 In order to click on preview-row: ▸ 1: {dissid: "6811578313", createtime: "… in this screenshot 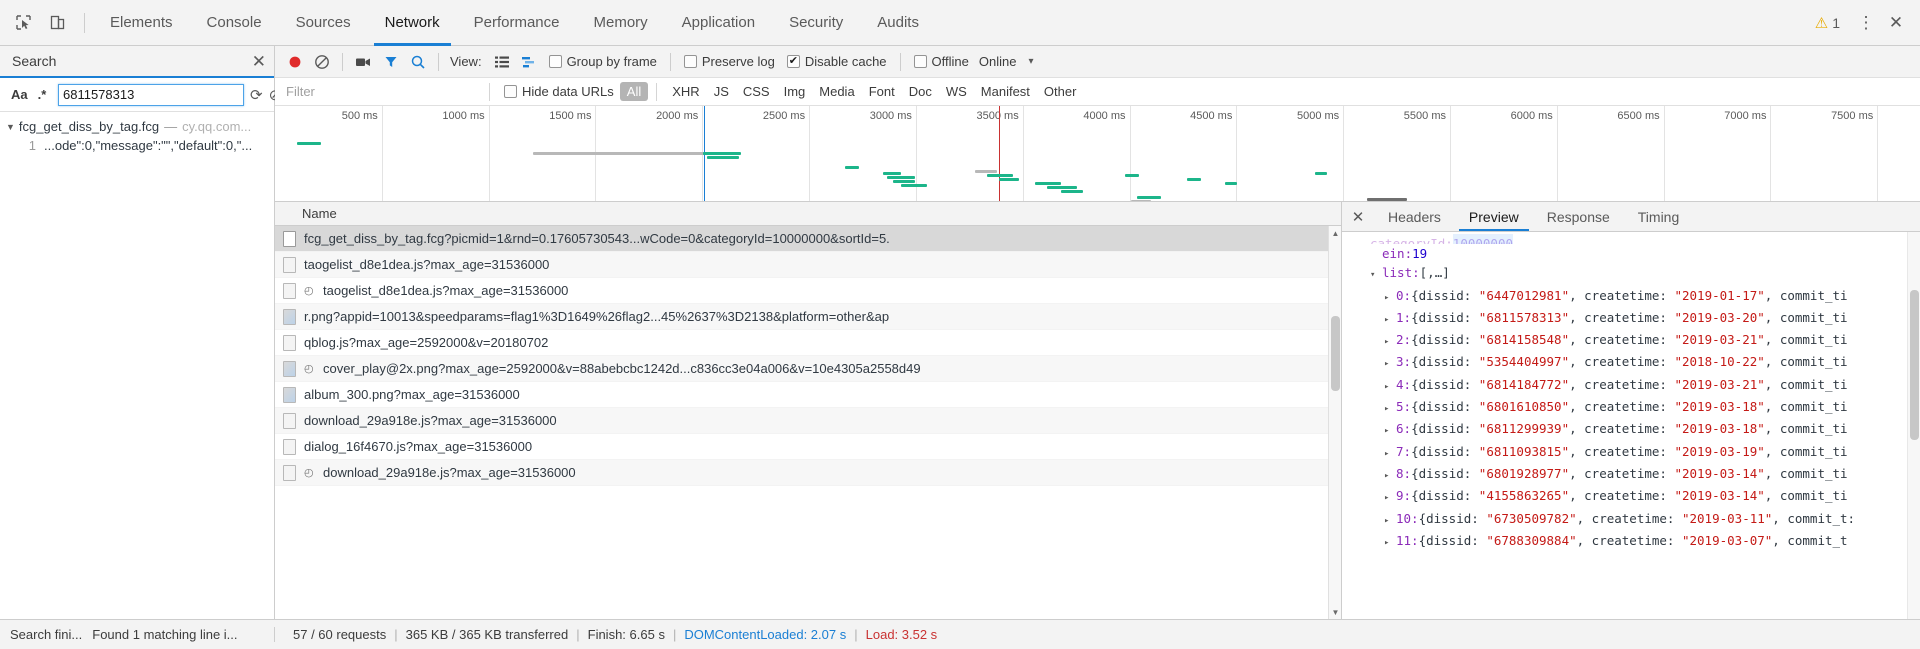, I will do `click(1631, 319)`.